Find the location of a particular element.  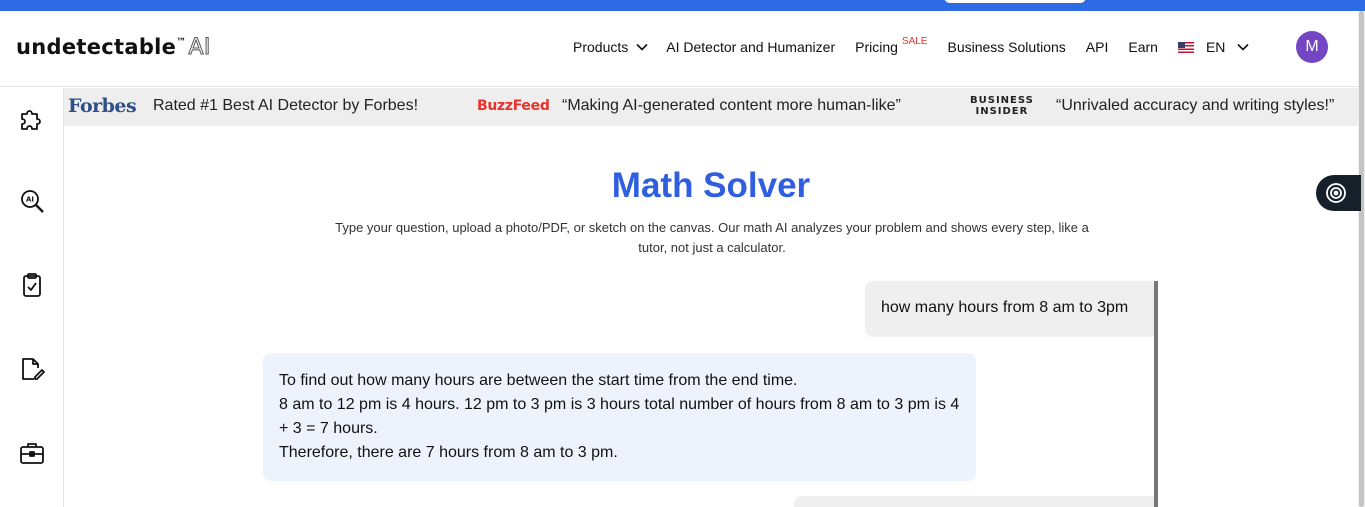

forbes-logo: Forbes is located at coordinates (102, 106).